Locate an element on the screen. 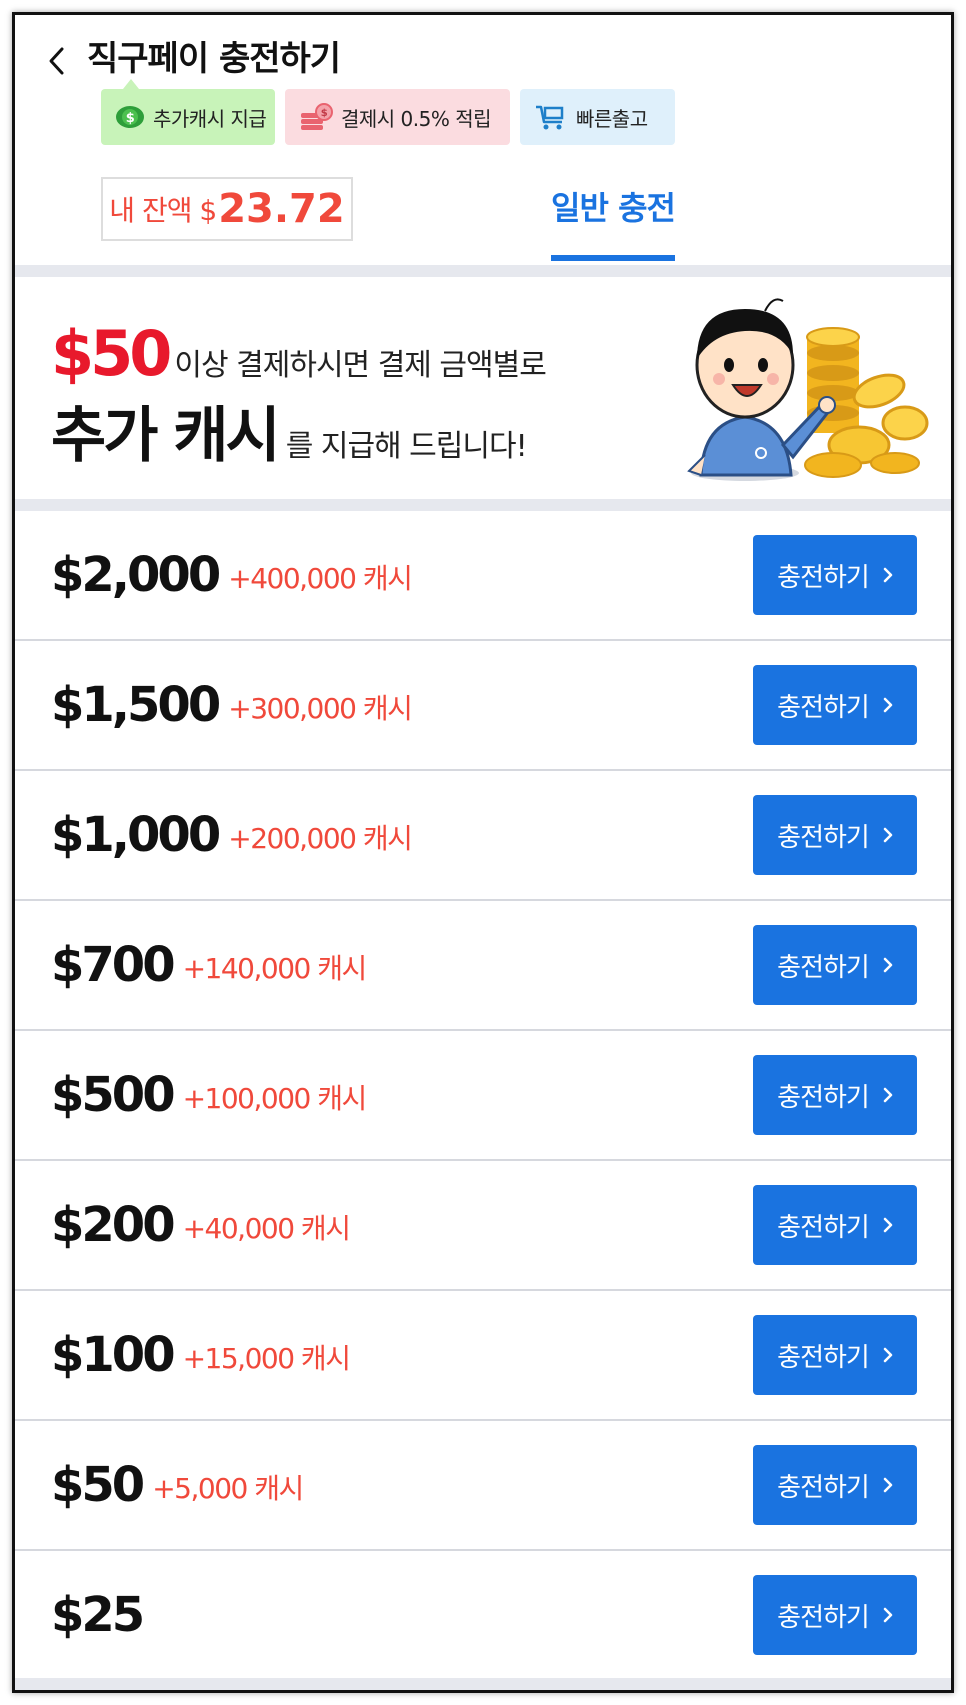  badge-extra-cash: $ 추가캐시 지급 is located at coordinates (188, 112).